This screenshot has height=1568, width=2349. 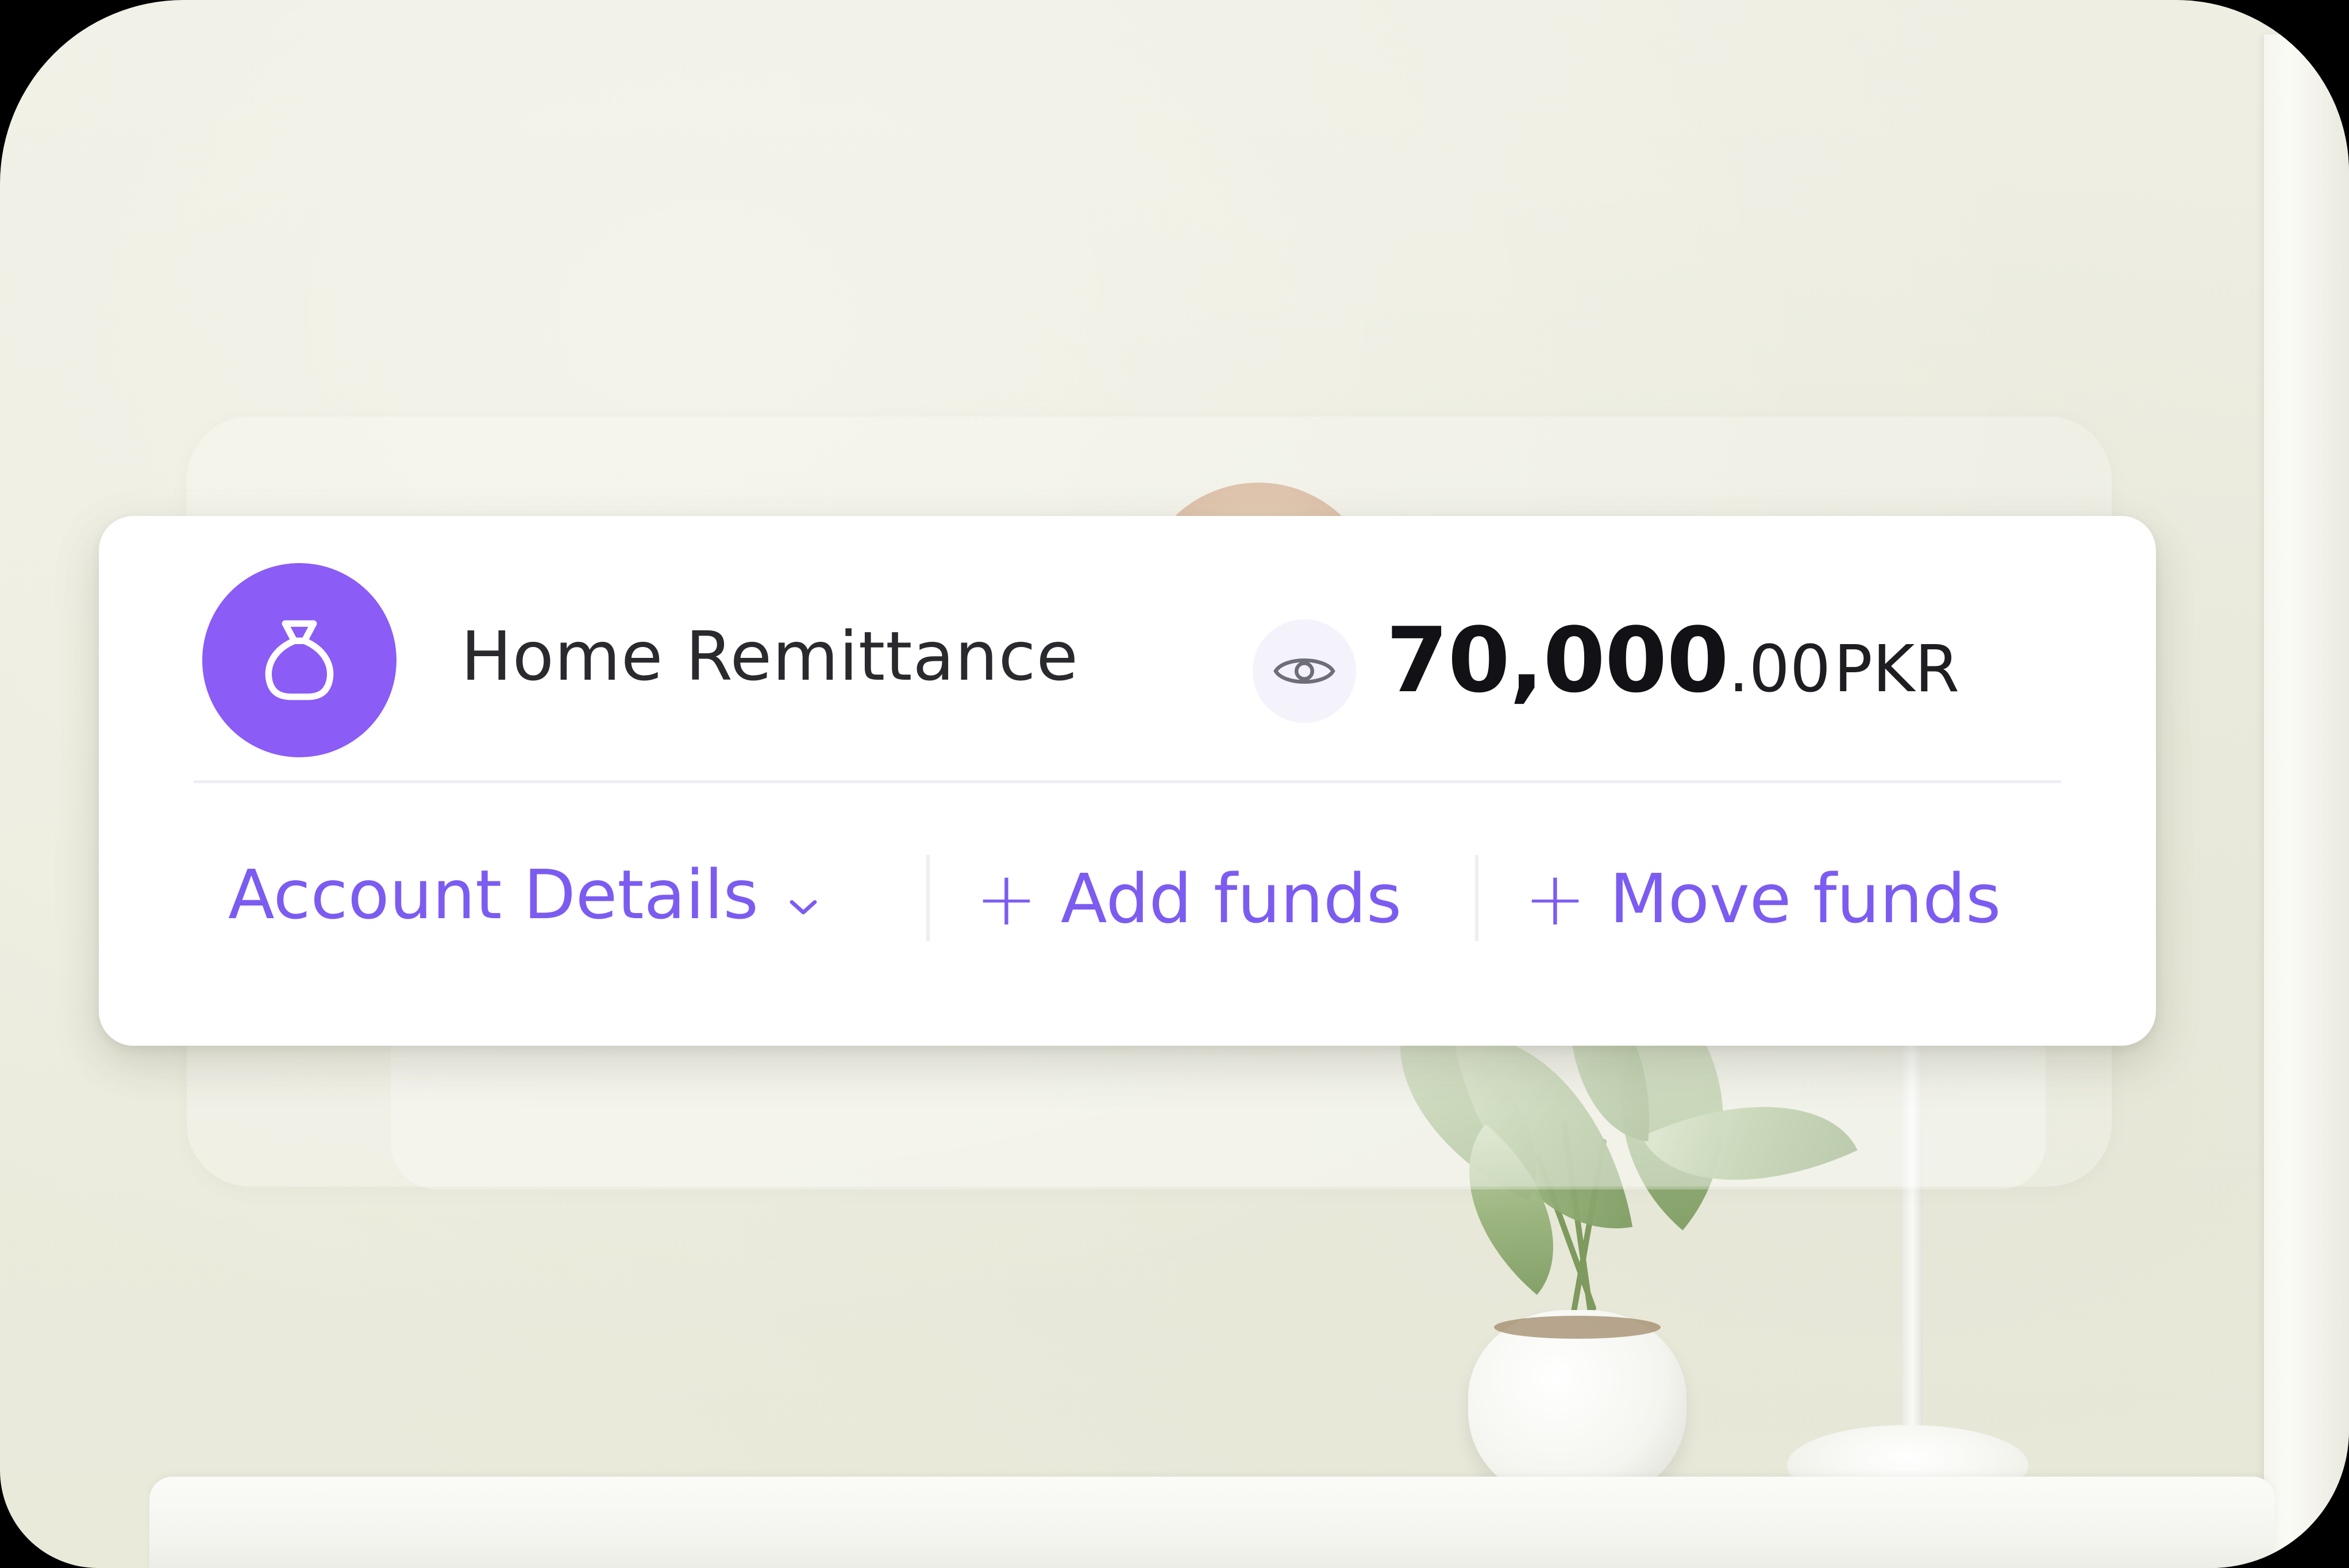 What do you see at coordinates (770, 656) in the screenshot?
I see `account-name: Home Remittance` at bounding box center [770, 656].